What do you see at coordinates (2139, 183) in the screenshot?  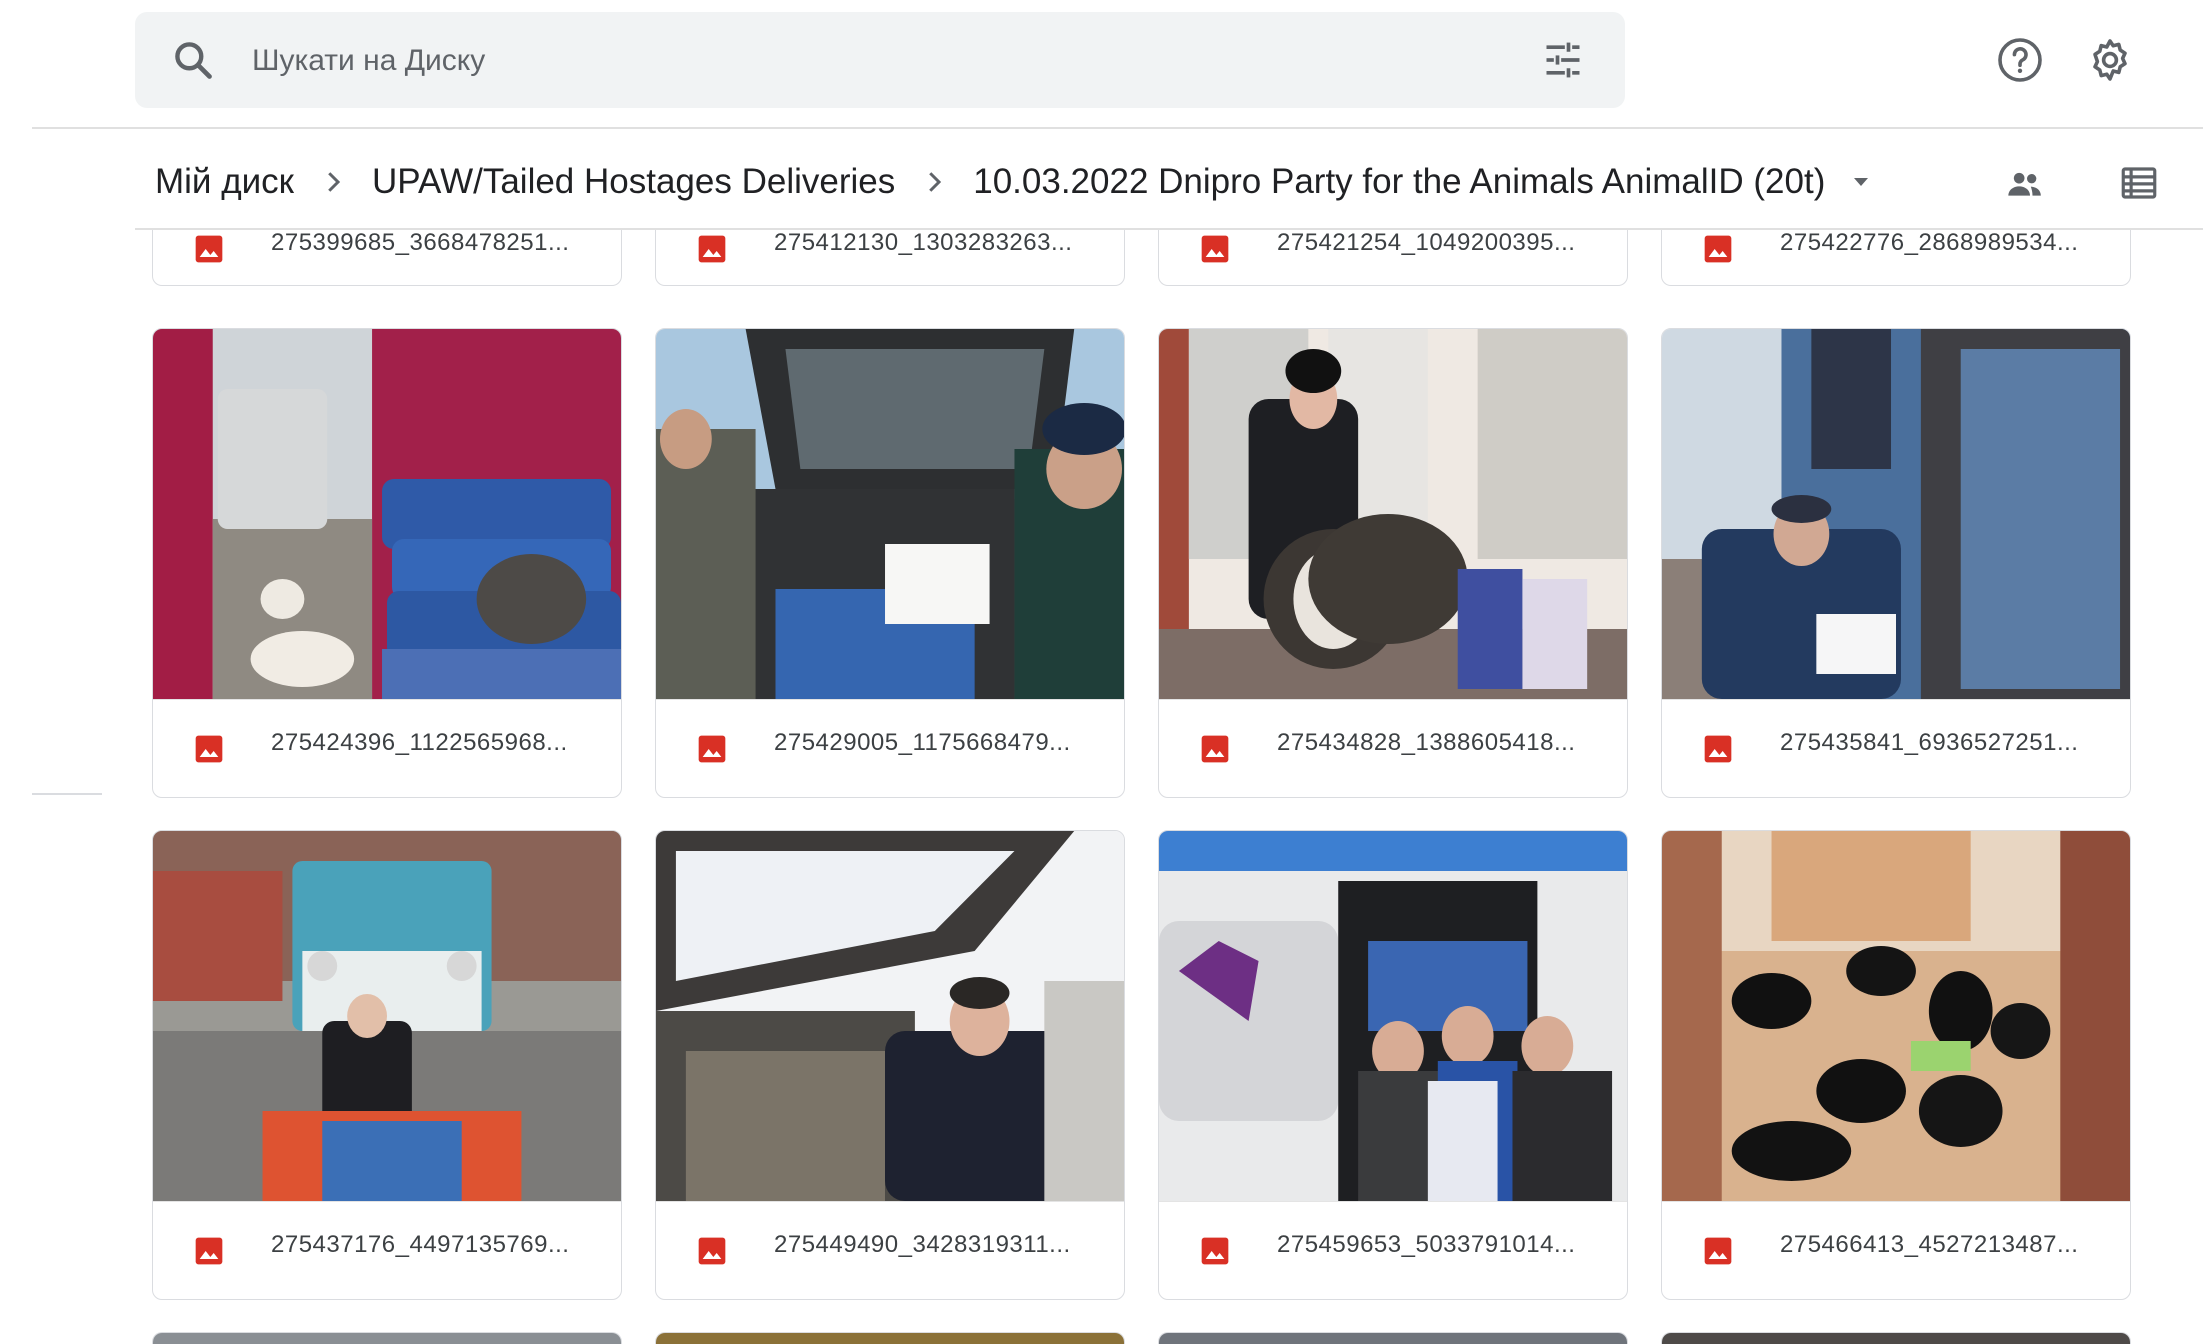 I see `list-view-icon` at bounding box center [2139, 183].